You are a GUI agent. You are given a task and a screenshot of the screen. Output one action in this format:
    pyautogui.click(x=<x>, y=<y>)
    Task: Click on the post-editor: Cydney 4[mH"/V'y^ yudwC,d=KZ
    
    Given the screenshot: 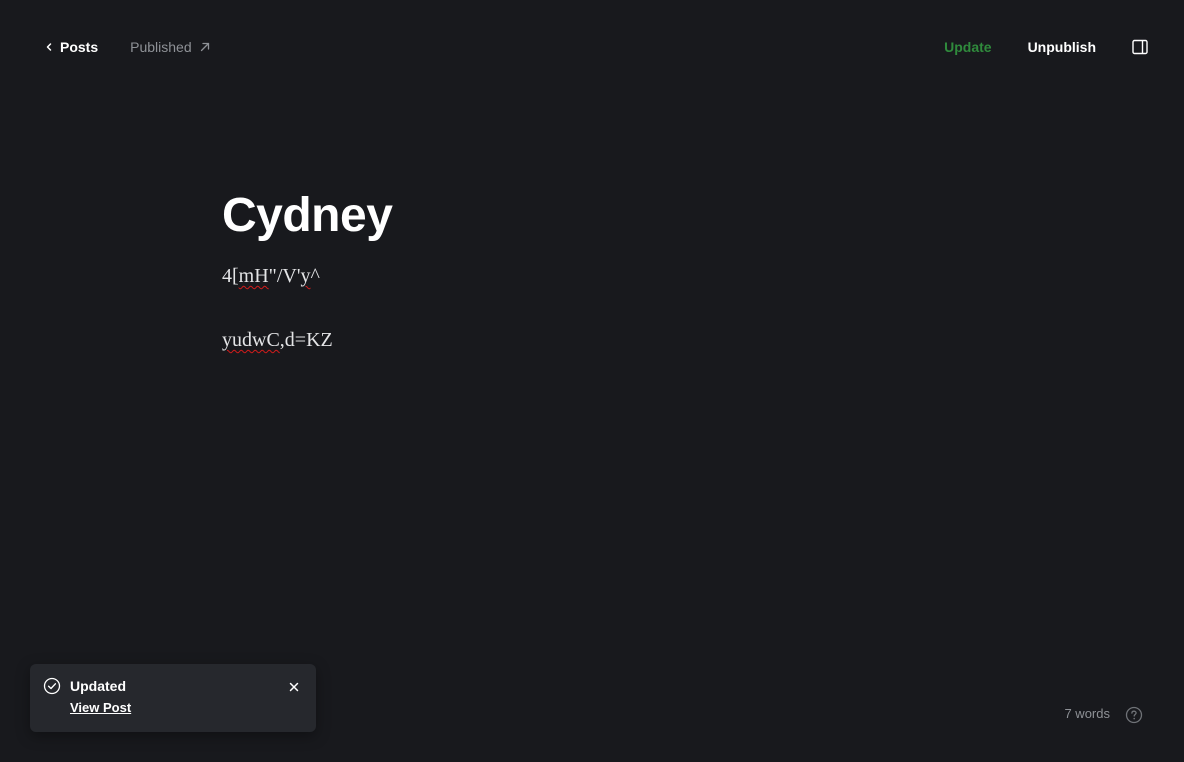 What is the action you would take?
    pyautogui.click(x=592, y=270)
    